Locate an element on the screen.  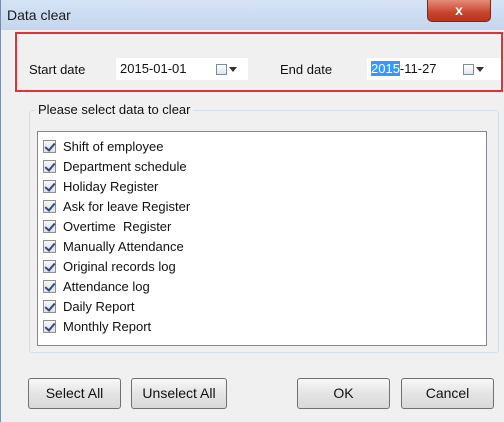
list-item: Ask for leave Register is located at coordinates (116, 206).